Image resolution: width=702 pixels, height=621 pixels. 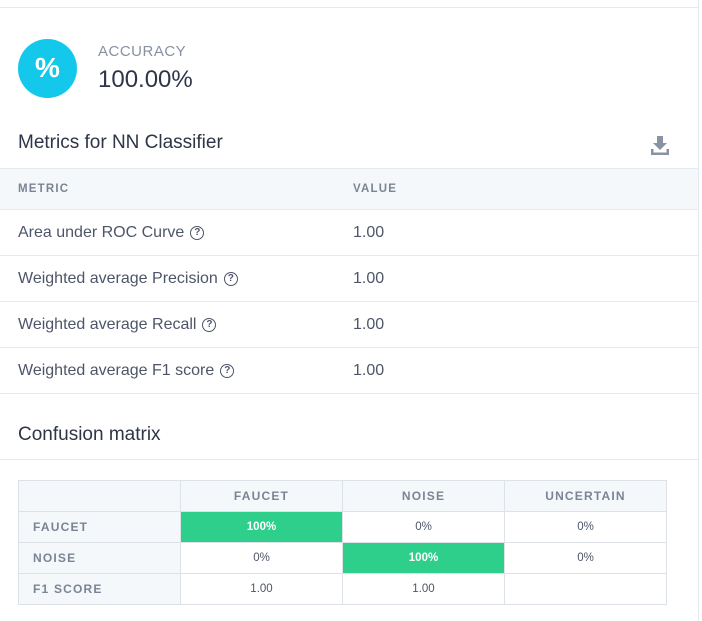 I want to click on value-column-header: VALUE, so click(x=375, y=189).